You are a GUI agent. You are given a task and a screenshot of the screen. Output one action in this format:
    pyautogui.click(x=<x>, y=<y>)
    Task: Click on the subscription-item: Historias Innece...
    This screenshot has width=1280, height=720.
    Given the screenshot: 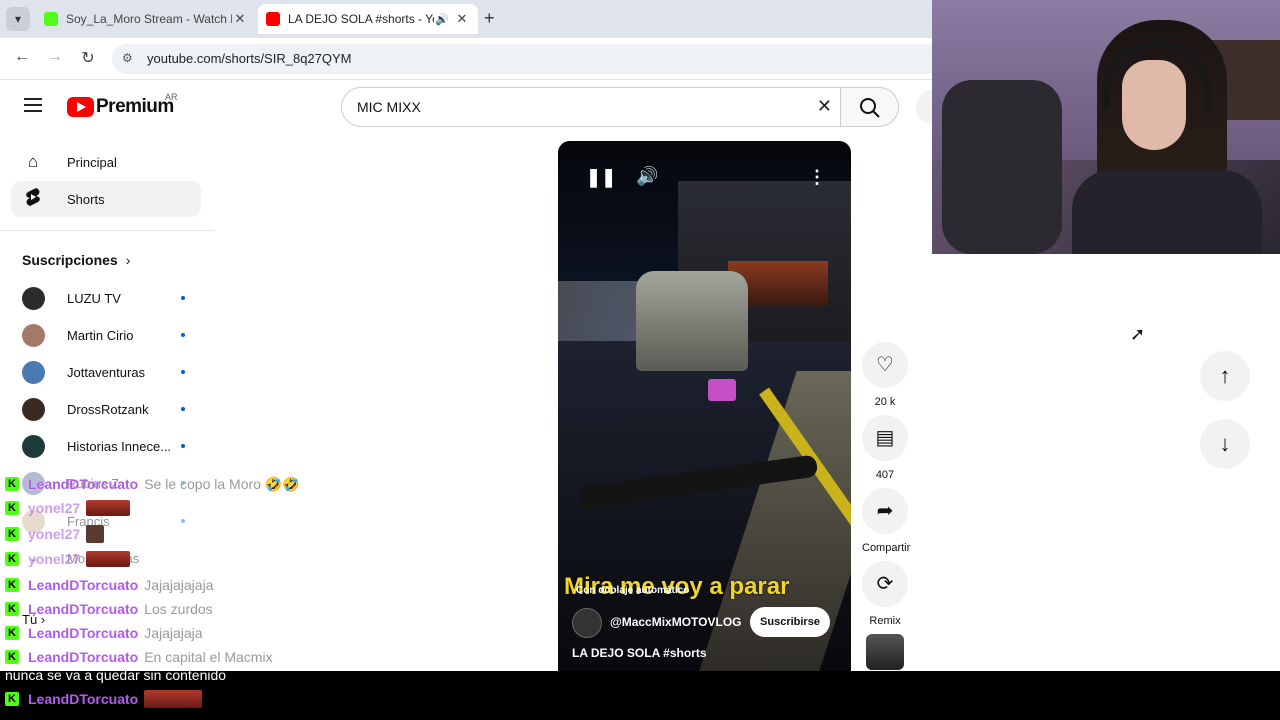 What is the action you would take?
    pyautogui.click(x=112, y=446)
    